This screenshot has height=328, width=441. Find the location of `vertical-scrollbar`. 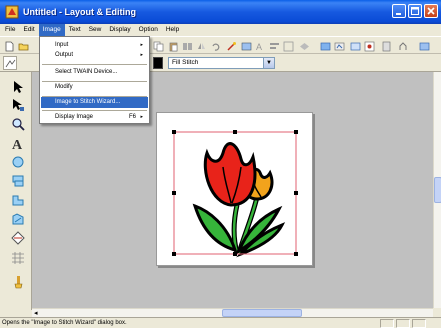

vertical-scrollbar is located at coordinates (437, 190).